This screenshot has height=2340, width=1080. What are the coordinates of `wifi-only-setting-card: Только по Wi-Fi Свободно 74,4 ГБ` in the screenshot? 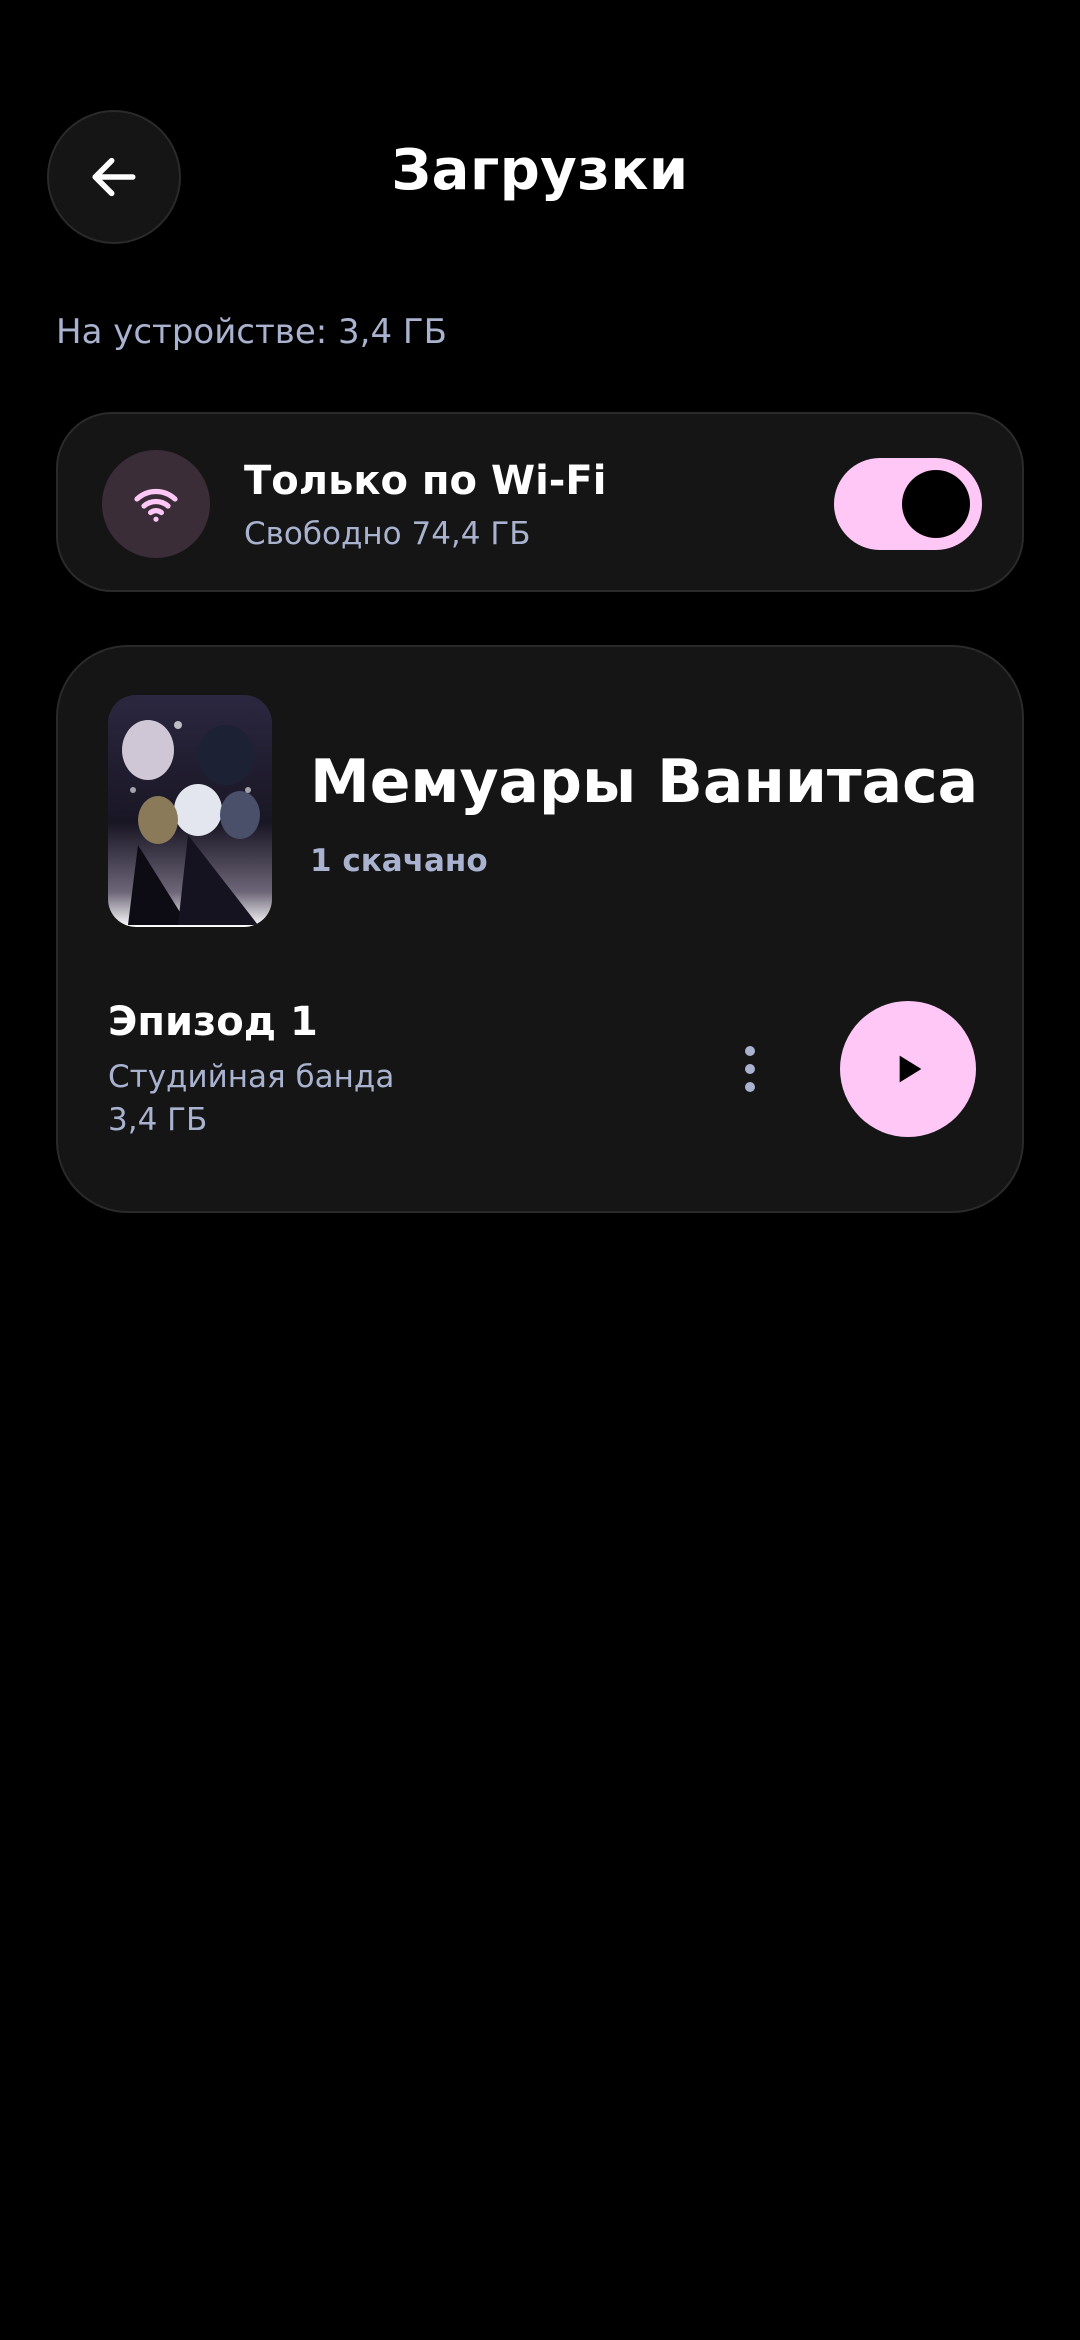 It's located at (540, 502).